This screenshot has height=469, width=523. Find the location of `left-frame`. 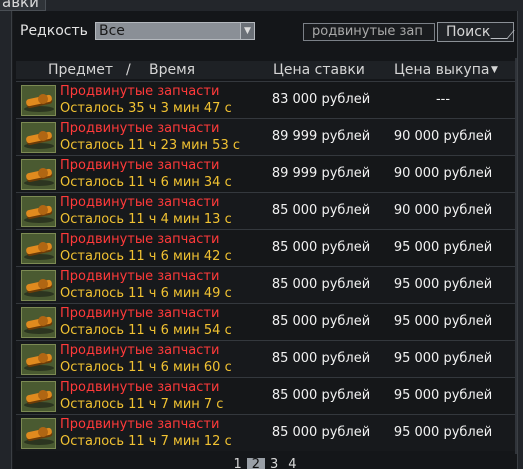

left-frame is located at coordinates (6, 240).